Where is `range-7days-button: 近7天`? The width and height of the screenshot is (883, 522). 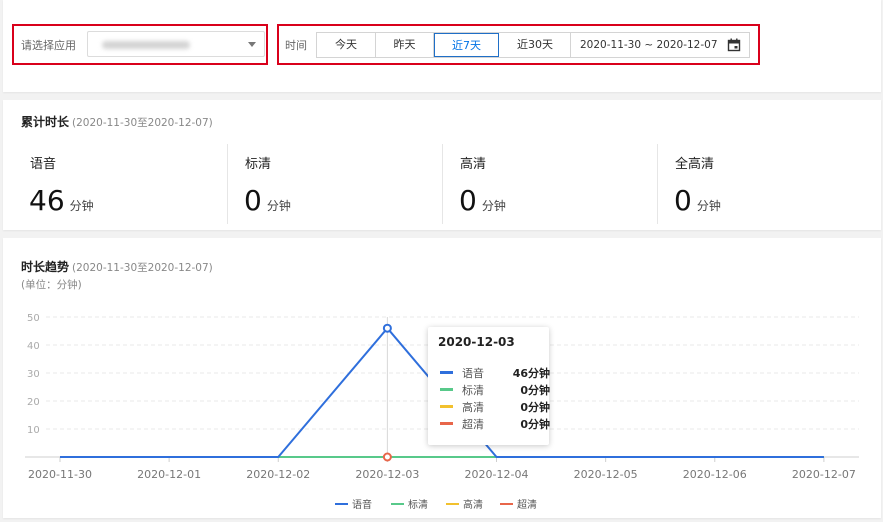
range-7days-button: 近7天 is located at coordinates (466, 45).